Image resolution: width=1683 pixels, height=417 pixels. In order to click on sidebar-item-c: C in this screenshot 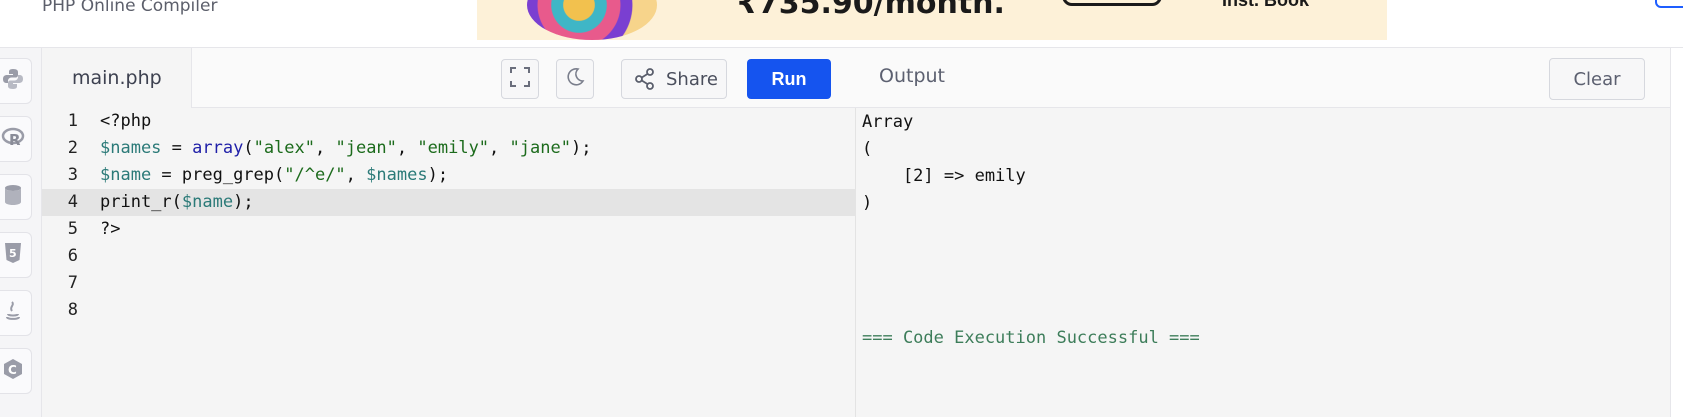, I will do `click(16, 371)`.